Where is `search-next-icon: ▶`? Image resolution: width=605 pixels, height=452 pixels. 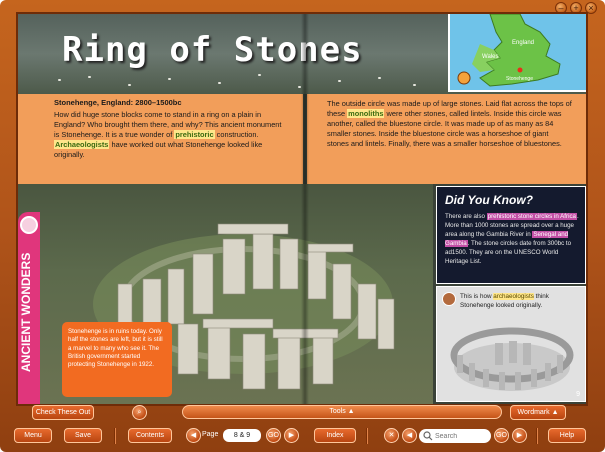 search-next-icon: ▶ is located at coordinates (519, 435).